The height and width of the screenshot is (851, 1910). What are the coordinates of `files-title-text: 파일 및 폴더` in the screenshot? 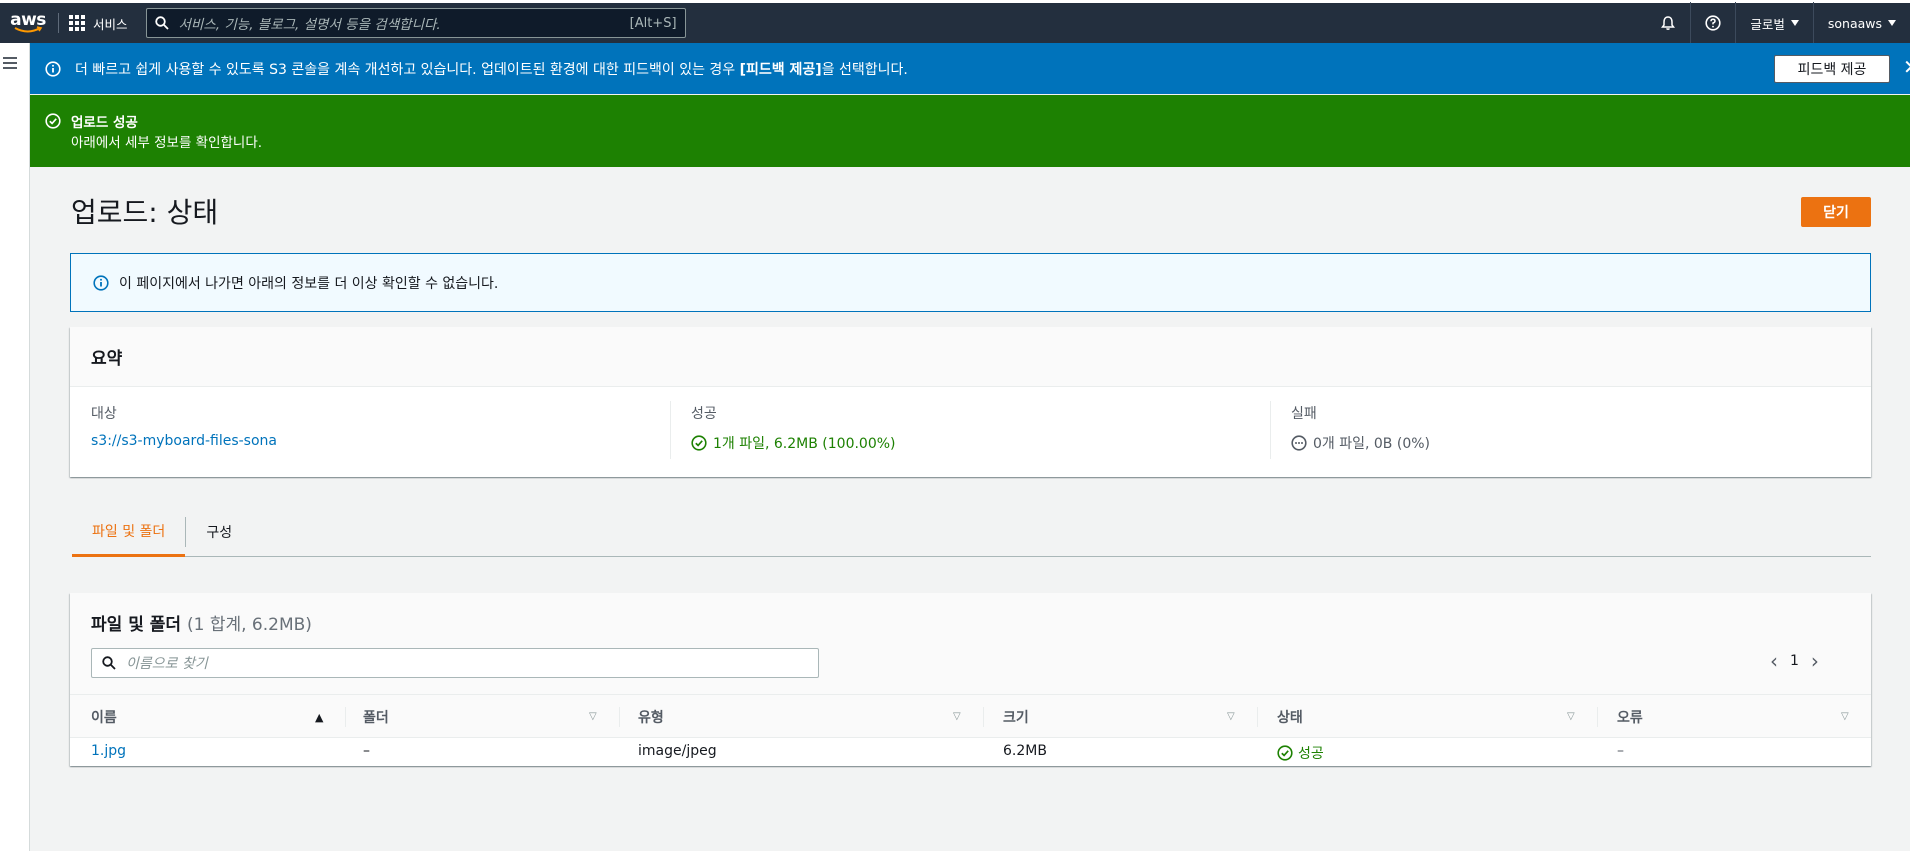 It's located at (136, 625).